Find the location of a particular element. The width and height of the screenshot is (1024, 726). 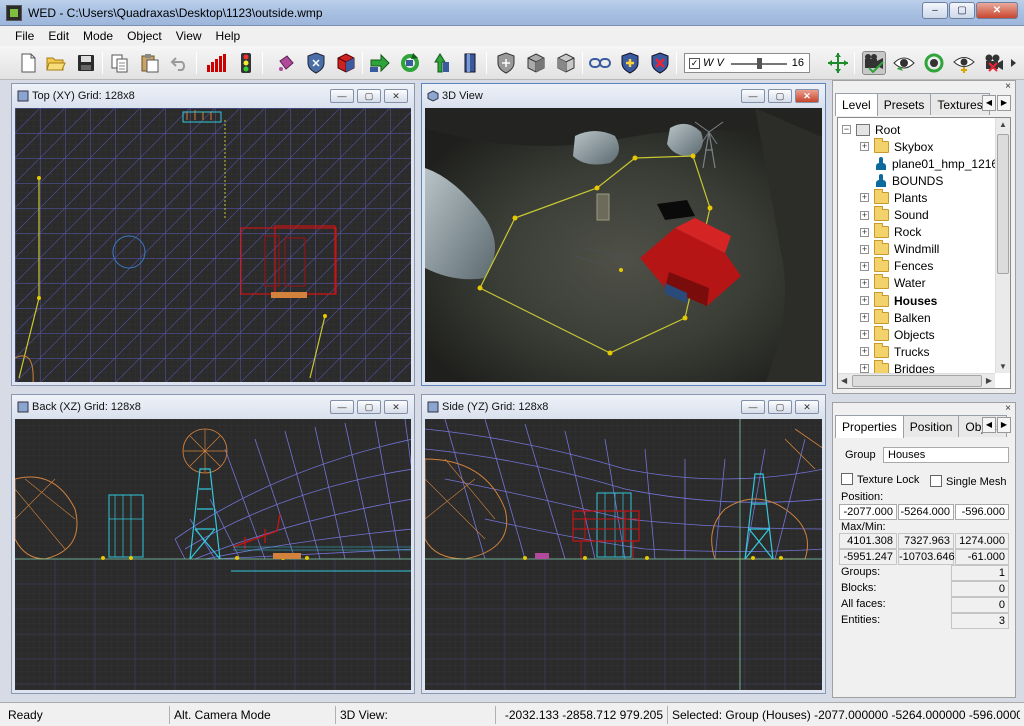

top-viewport-canvas is located at coordinates (213, 245).